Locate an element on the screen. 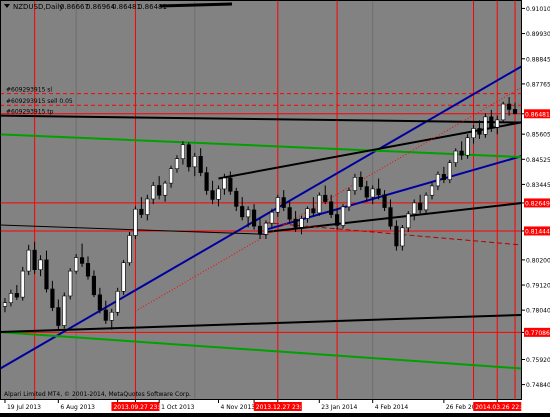  price-badge-label: 0.86481 is located at coordinates (537, 114).